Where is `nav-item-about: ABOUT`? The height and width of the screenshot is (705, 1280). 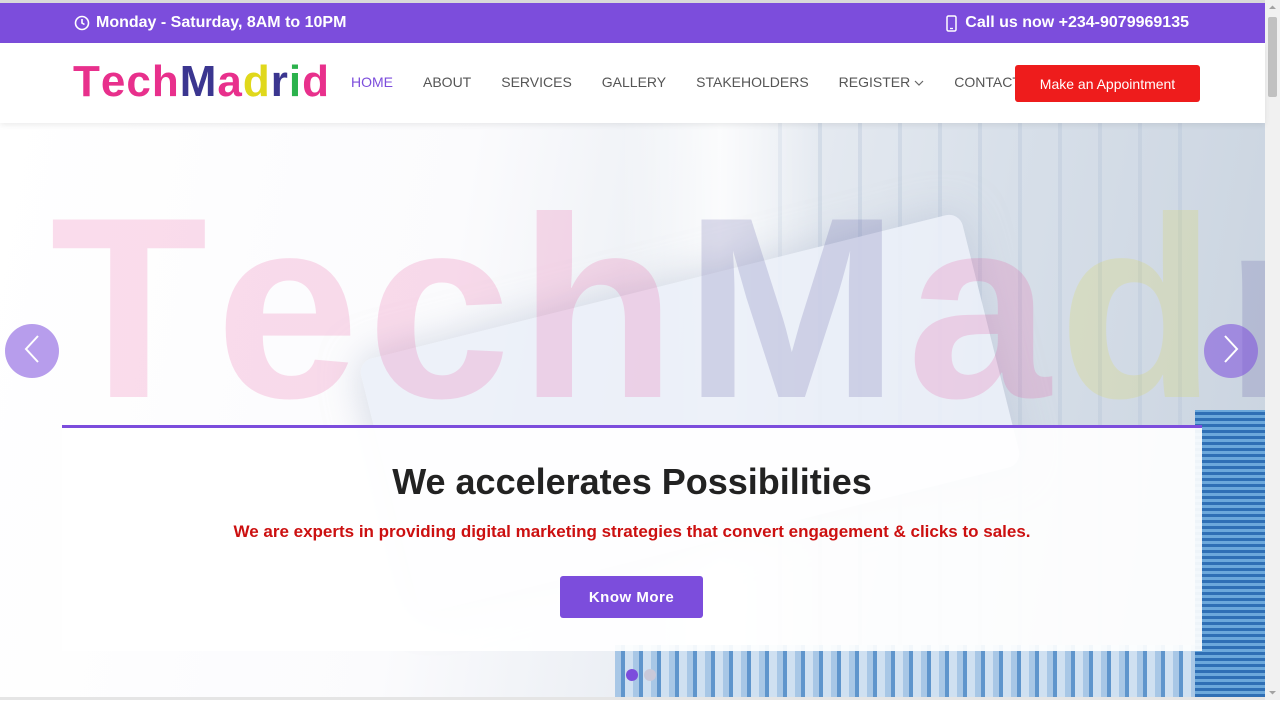 nav-item-about: ABOUT is located at coordinates (447, 82).